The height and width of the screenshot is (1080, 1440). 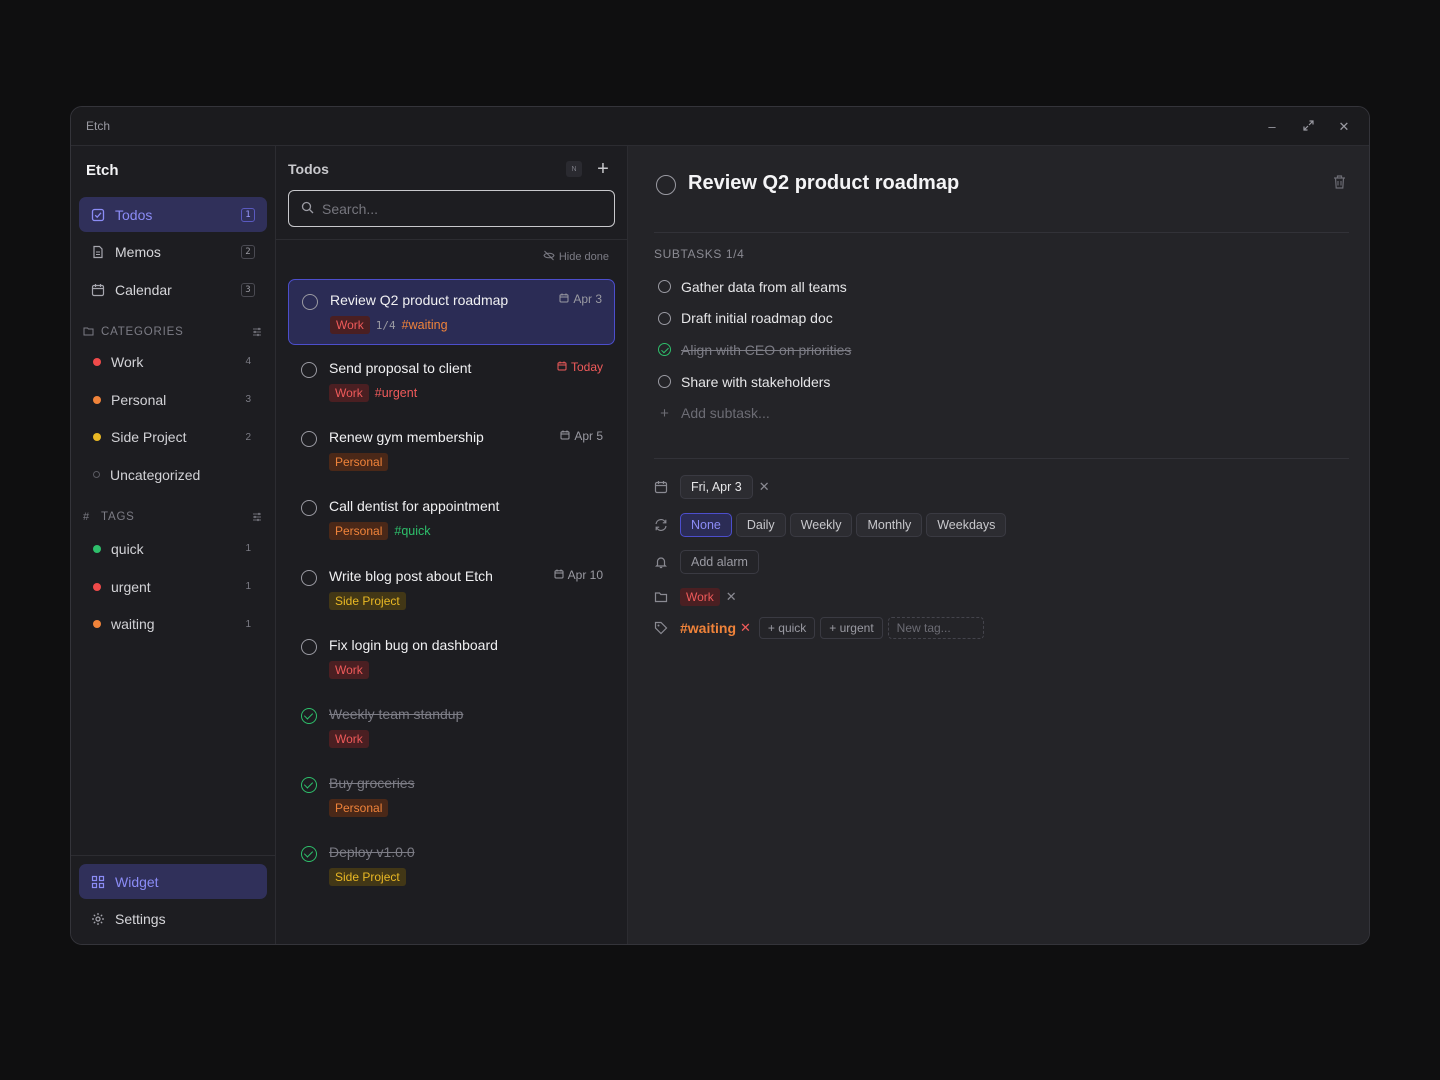 I want to click on add-alarm-button: Add alarm, so click(x=719, y=562).